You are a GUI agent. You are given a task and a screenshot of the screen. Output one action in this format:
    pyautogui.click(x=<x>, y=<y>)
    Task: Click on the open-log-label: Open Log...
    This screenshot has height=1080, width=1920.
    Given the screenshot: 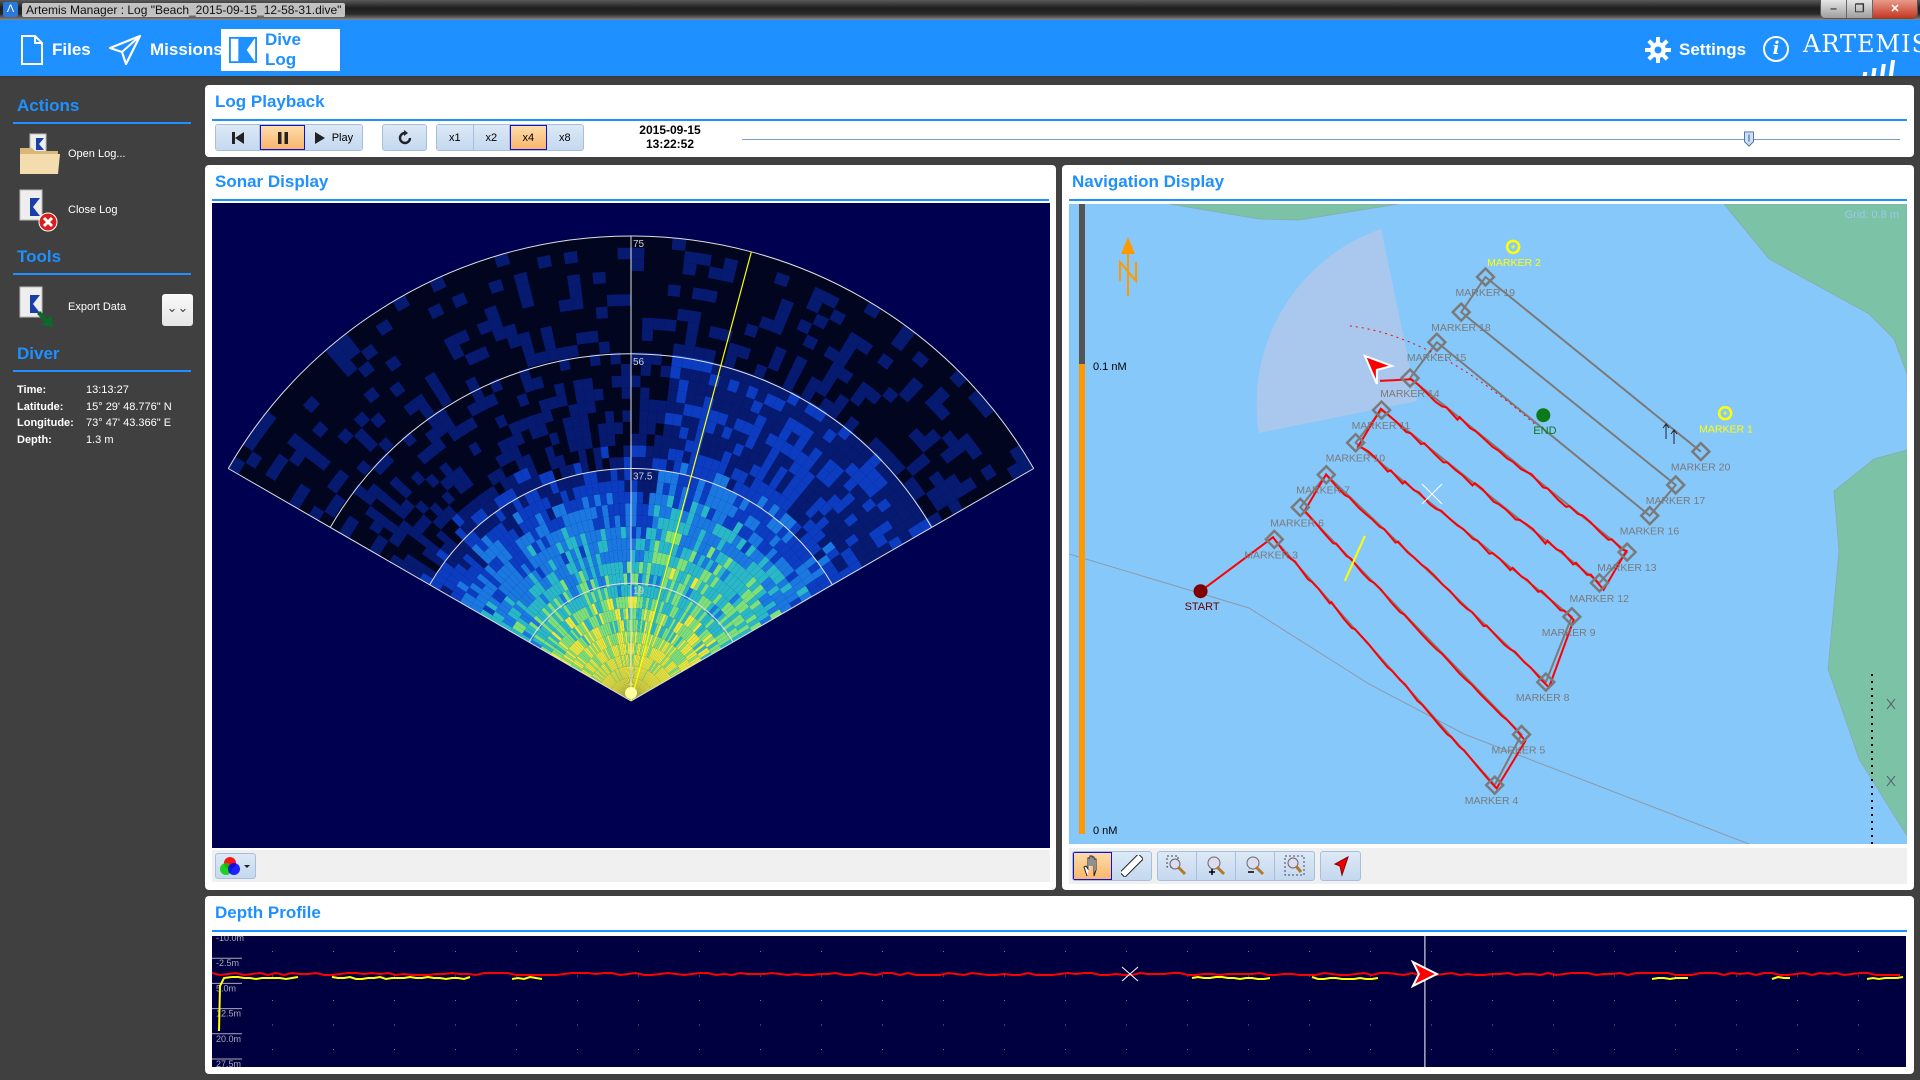 What is the action you would take?
    pyautogui.click(x=97, y=154)
    